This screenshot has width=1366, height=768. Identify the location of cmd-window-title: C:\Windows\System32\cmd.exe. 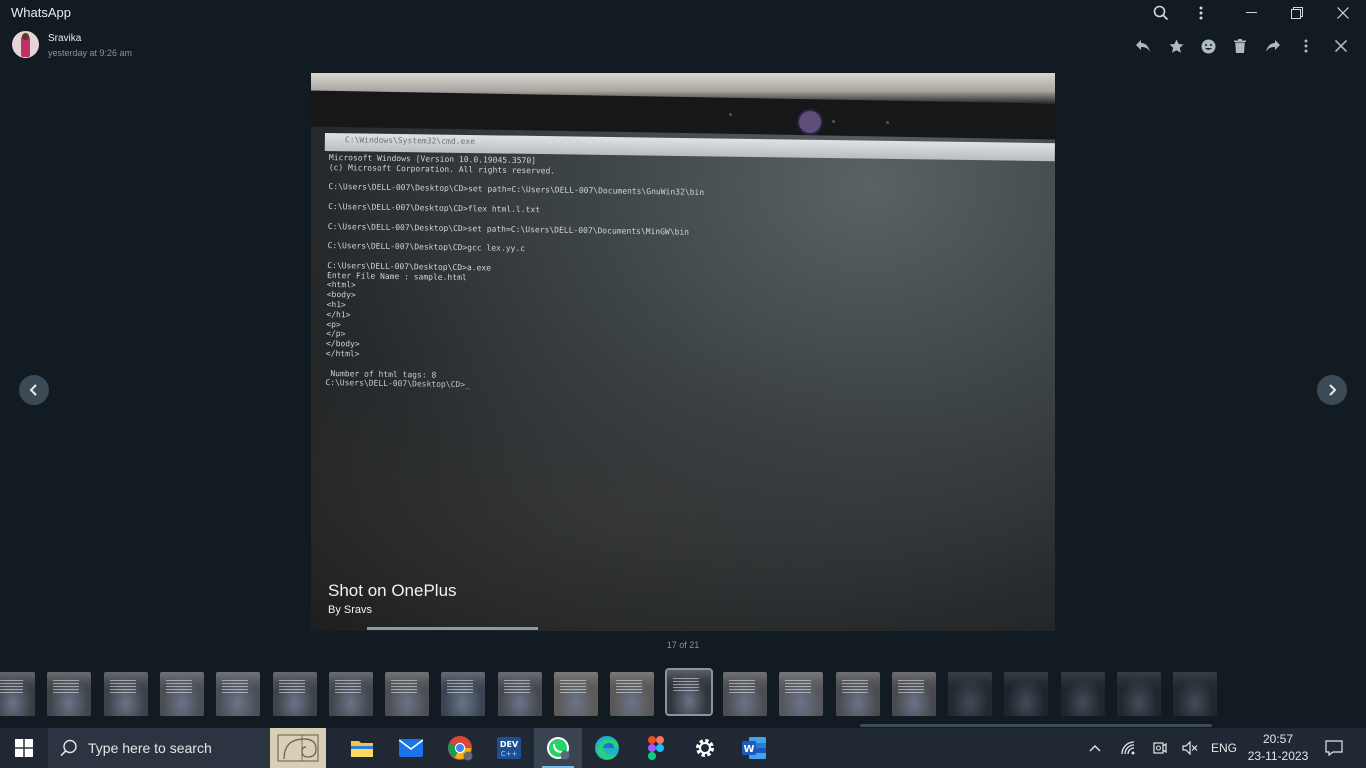
(410, 141).